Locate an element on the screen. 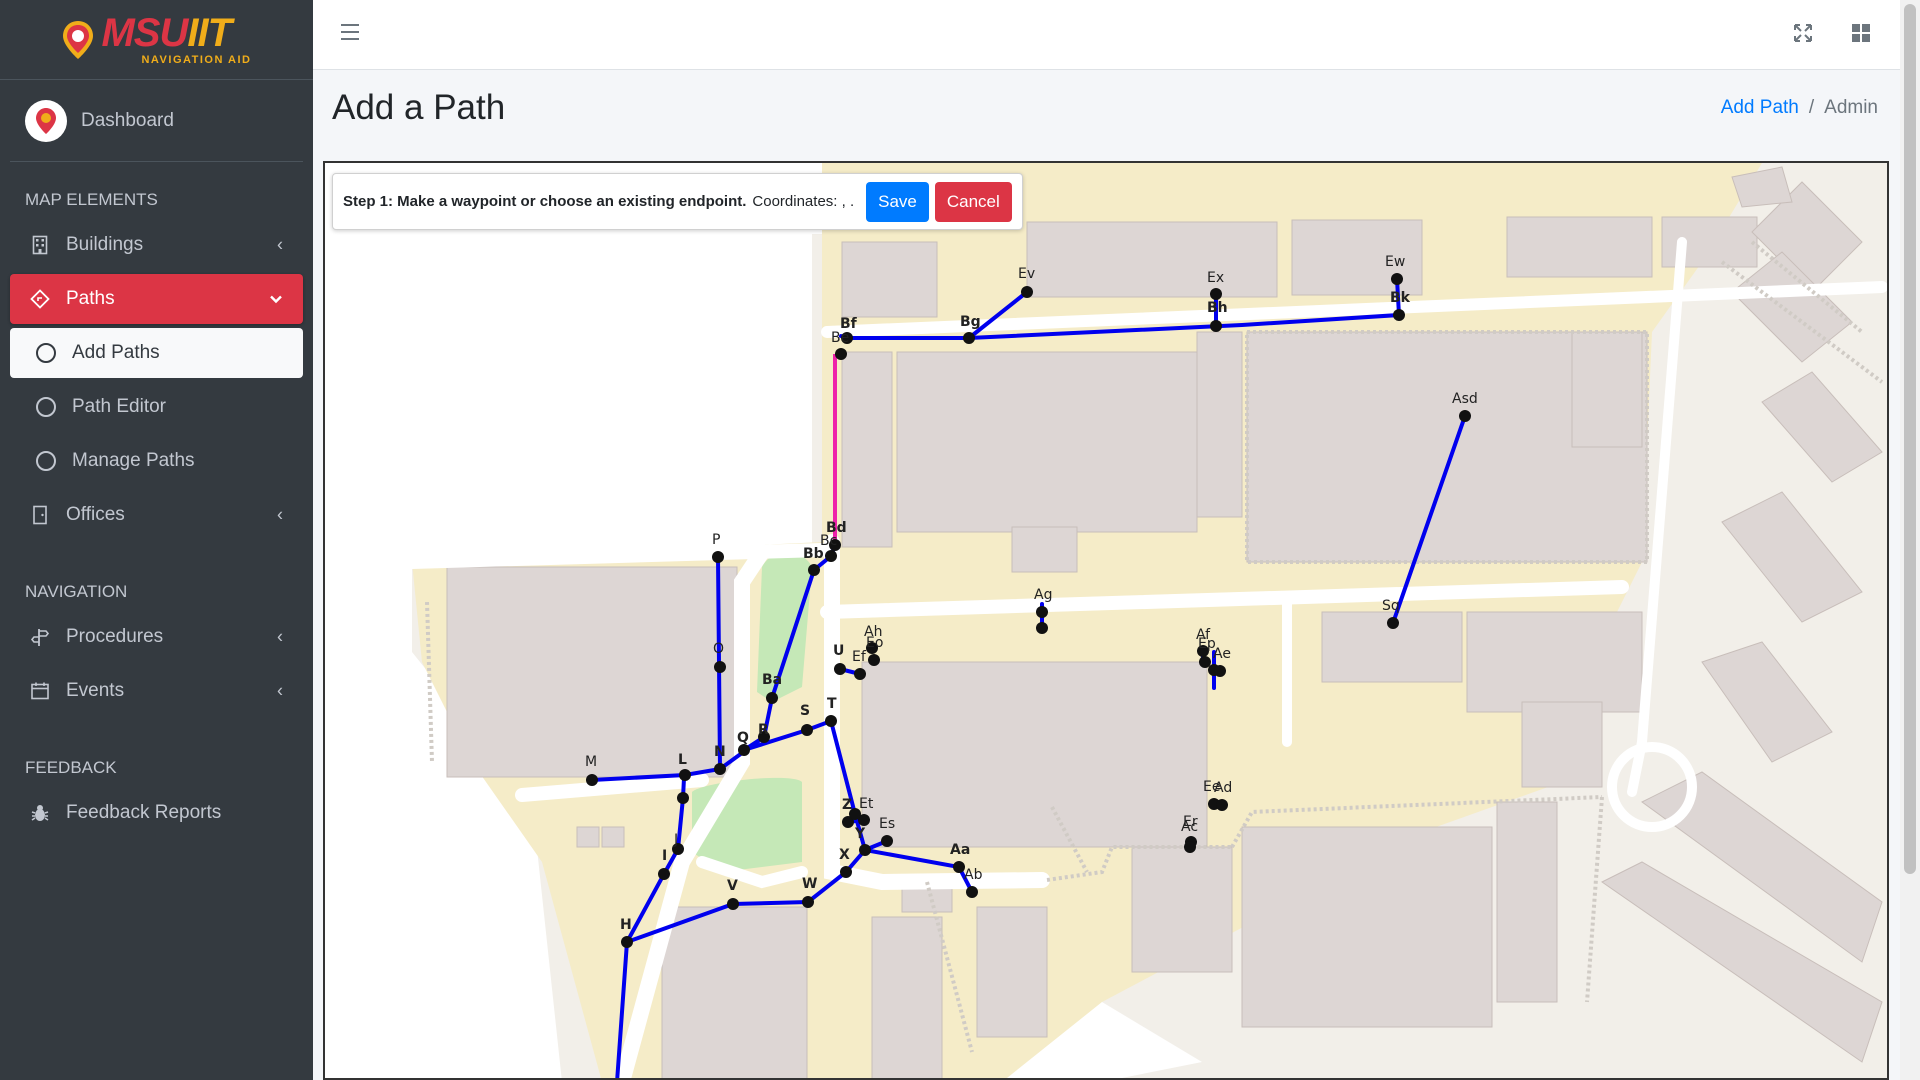  nav-header-navigation: NAVIGATION is located at coordinates (76, 591).